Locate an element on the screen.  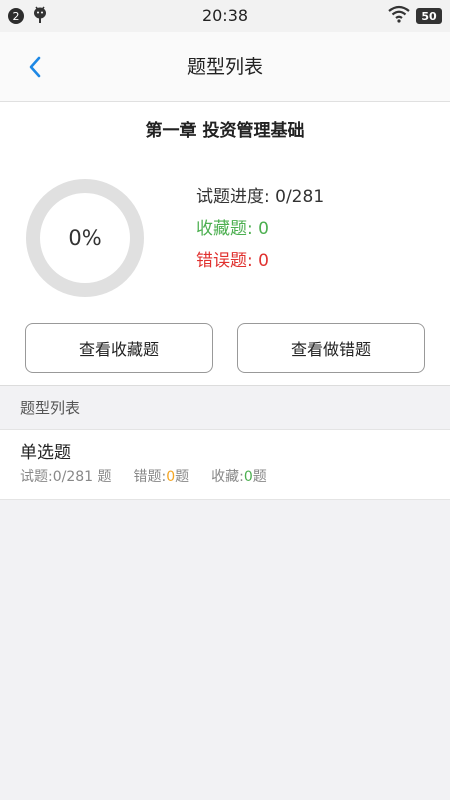
favorites-count: 收藏:0题 is located at coordinates (239, 477).